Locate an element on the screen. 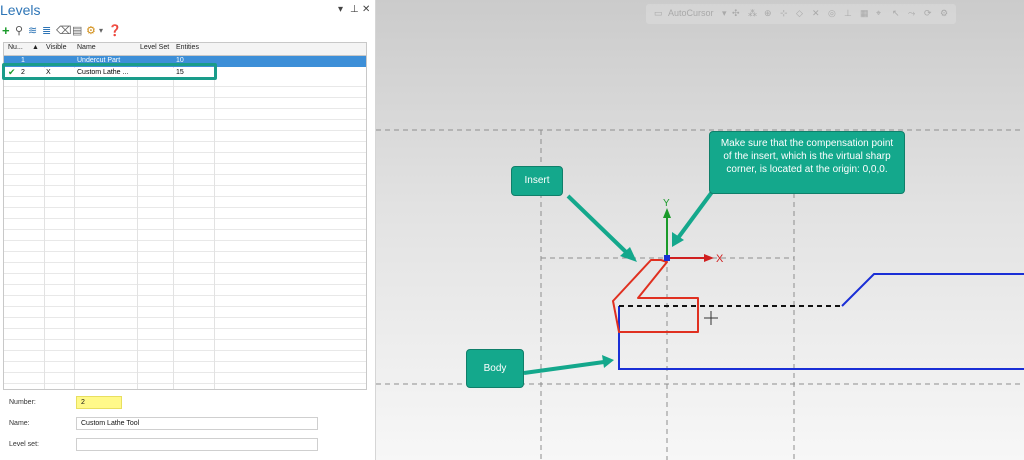  body-arrowhead-icon is located at coordinates (608, 361).